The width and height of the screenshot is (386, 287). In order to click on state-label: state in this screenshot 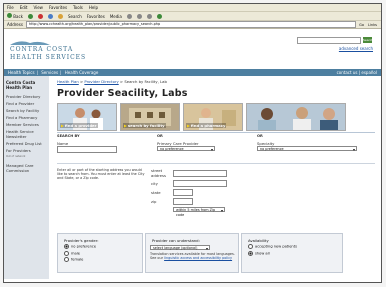, I will do `click(156, 192)`.